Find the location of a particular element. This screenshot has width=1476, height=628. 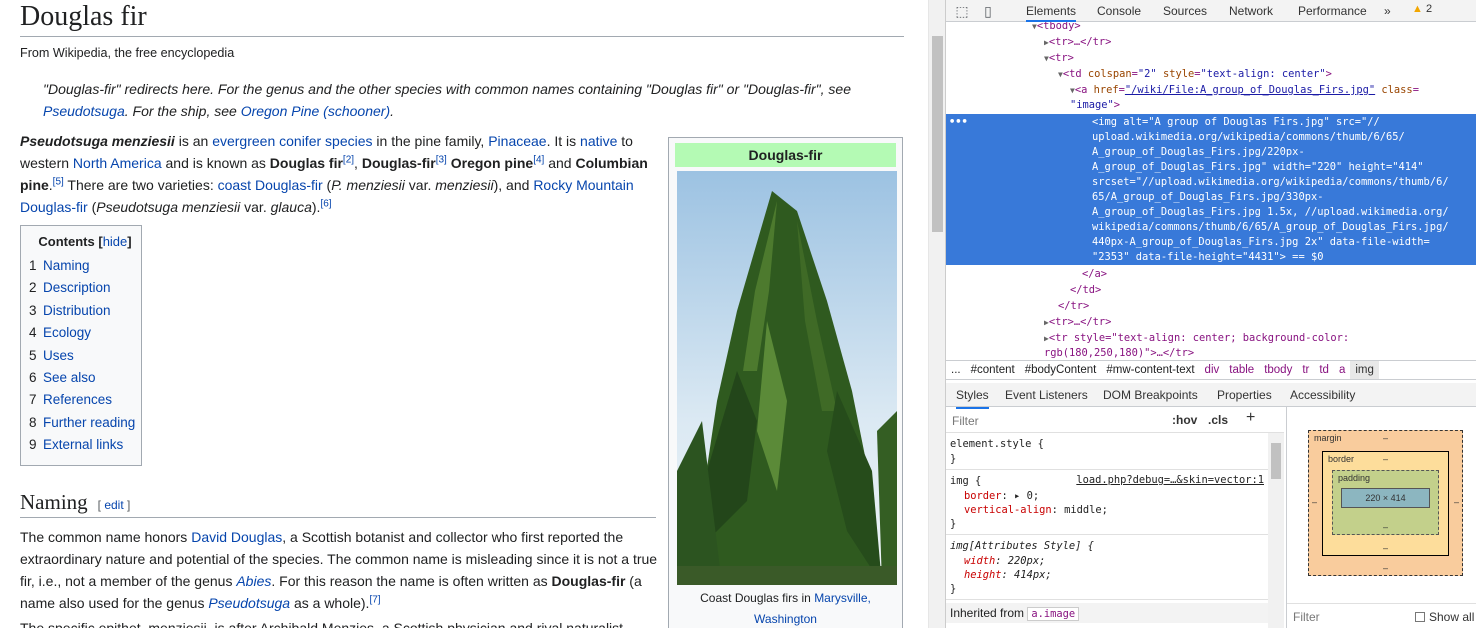

link-oregon-pine: Oregon Pine (schooner) is located at coordinates (315, 111).